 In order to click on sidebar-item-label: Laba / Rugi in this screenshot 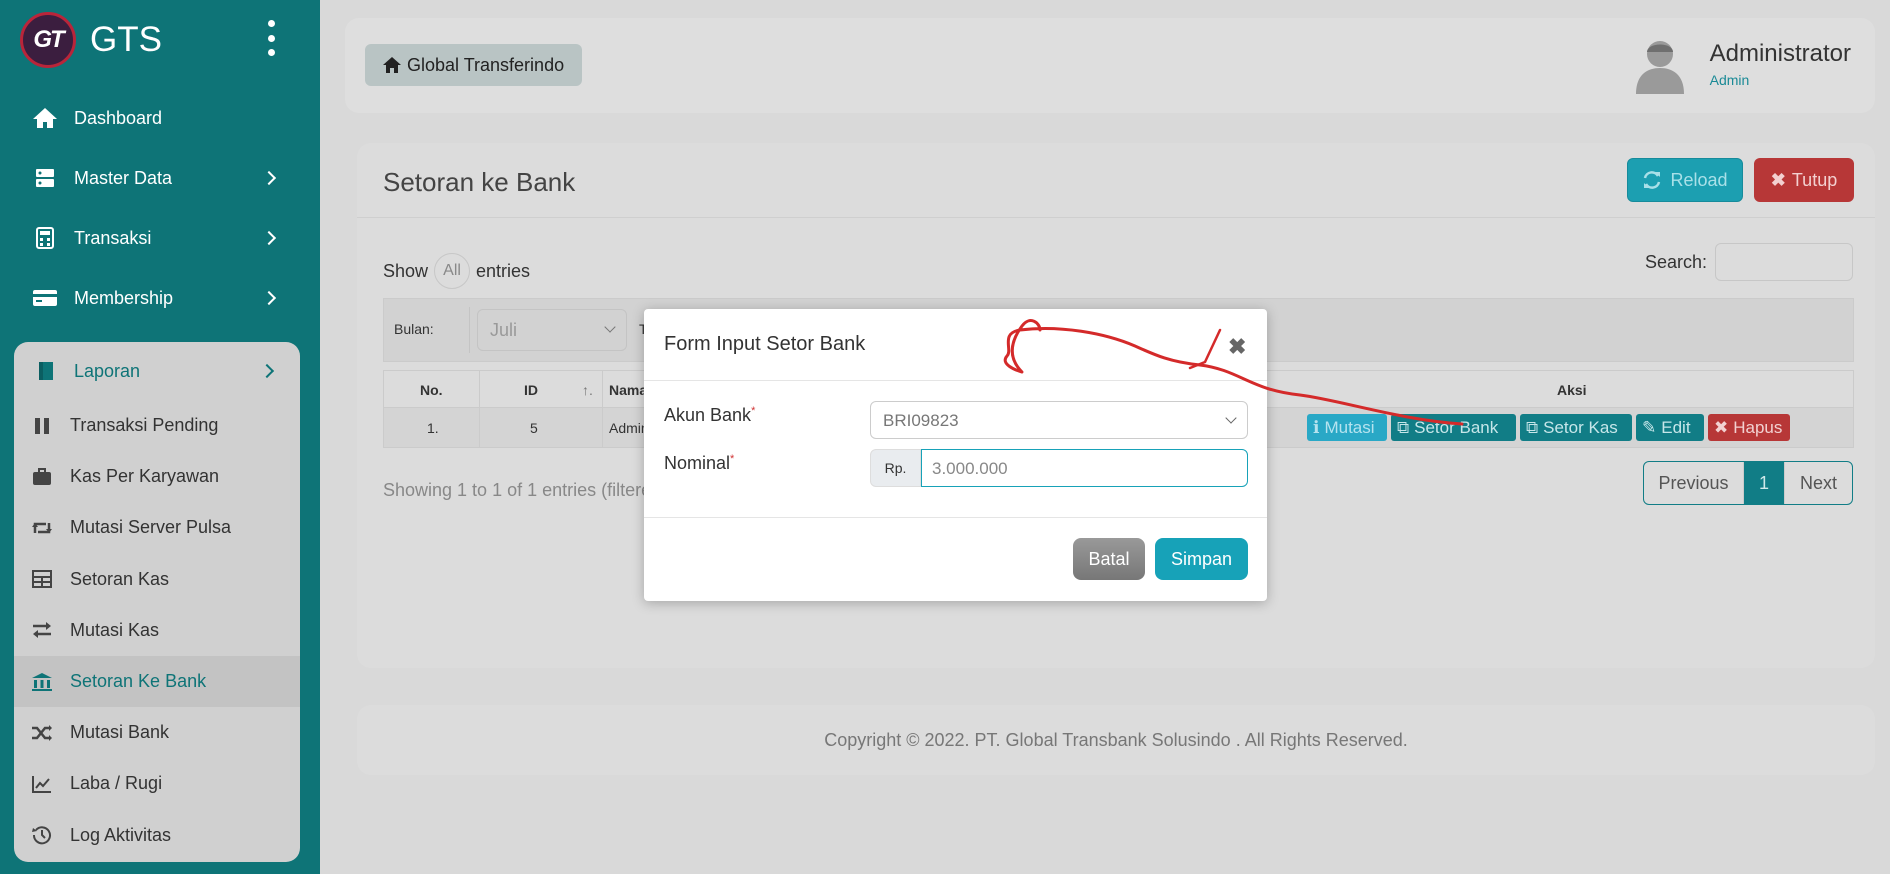, I will do `click(116, 783)`.